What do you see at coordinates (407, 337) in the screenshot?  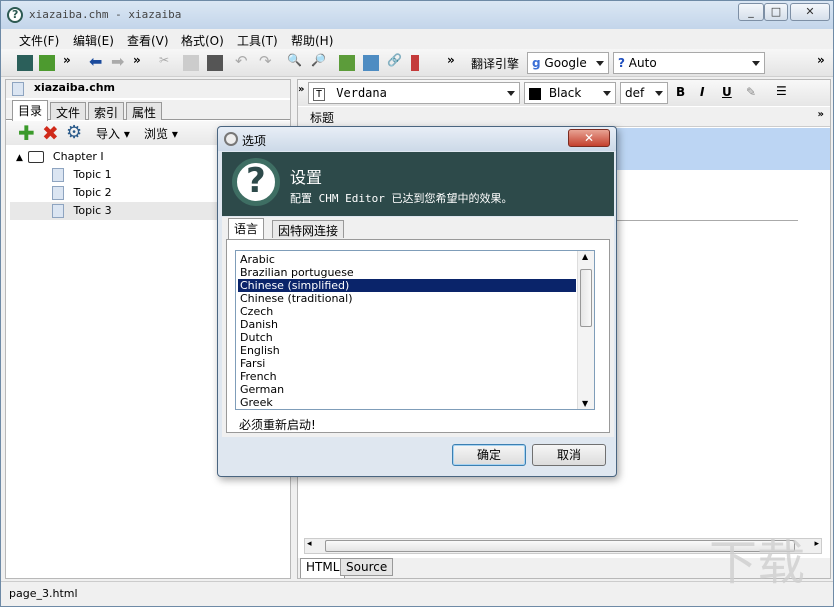 I see `list-item: Dutch` at bounding box center [407, 337].